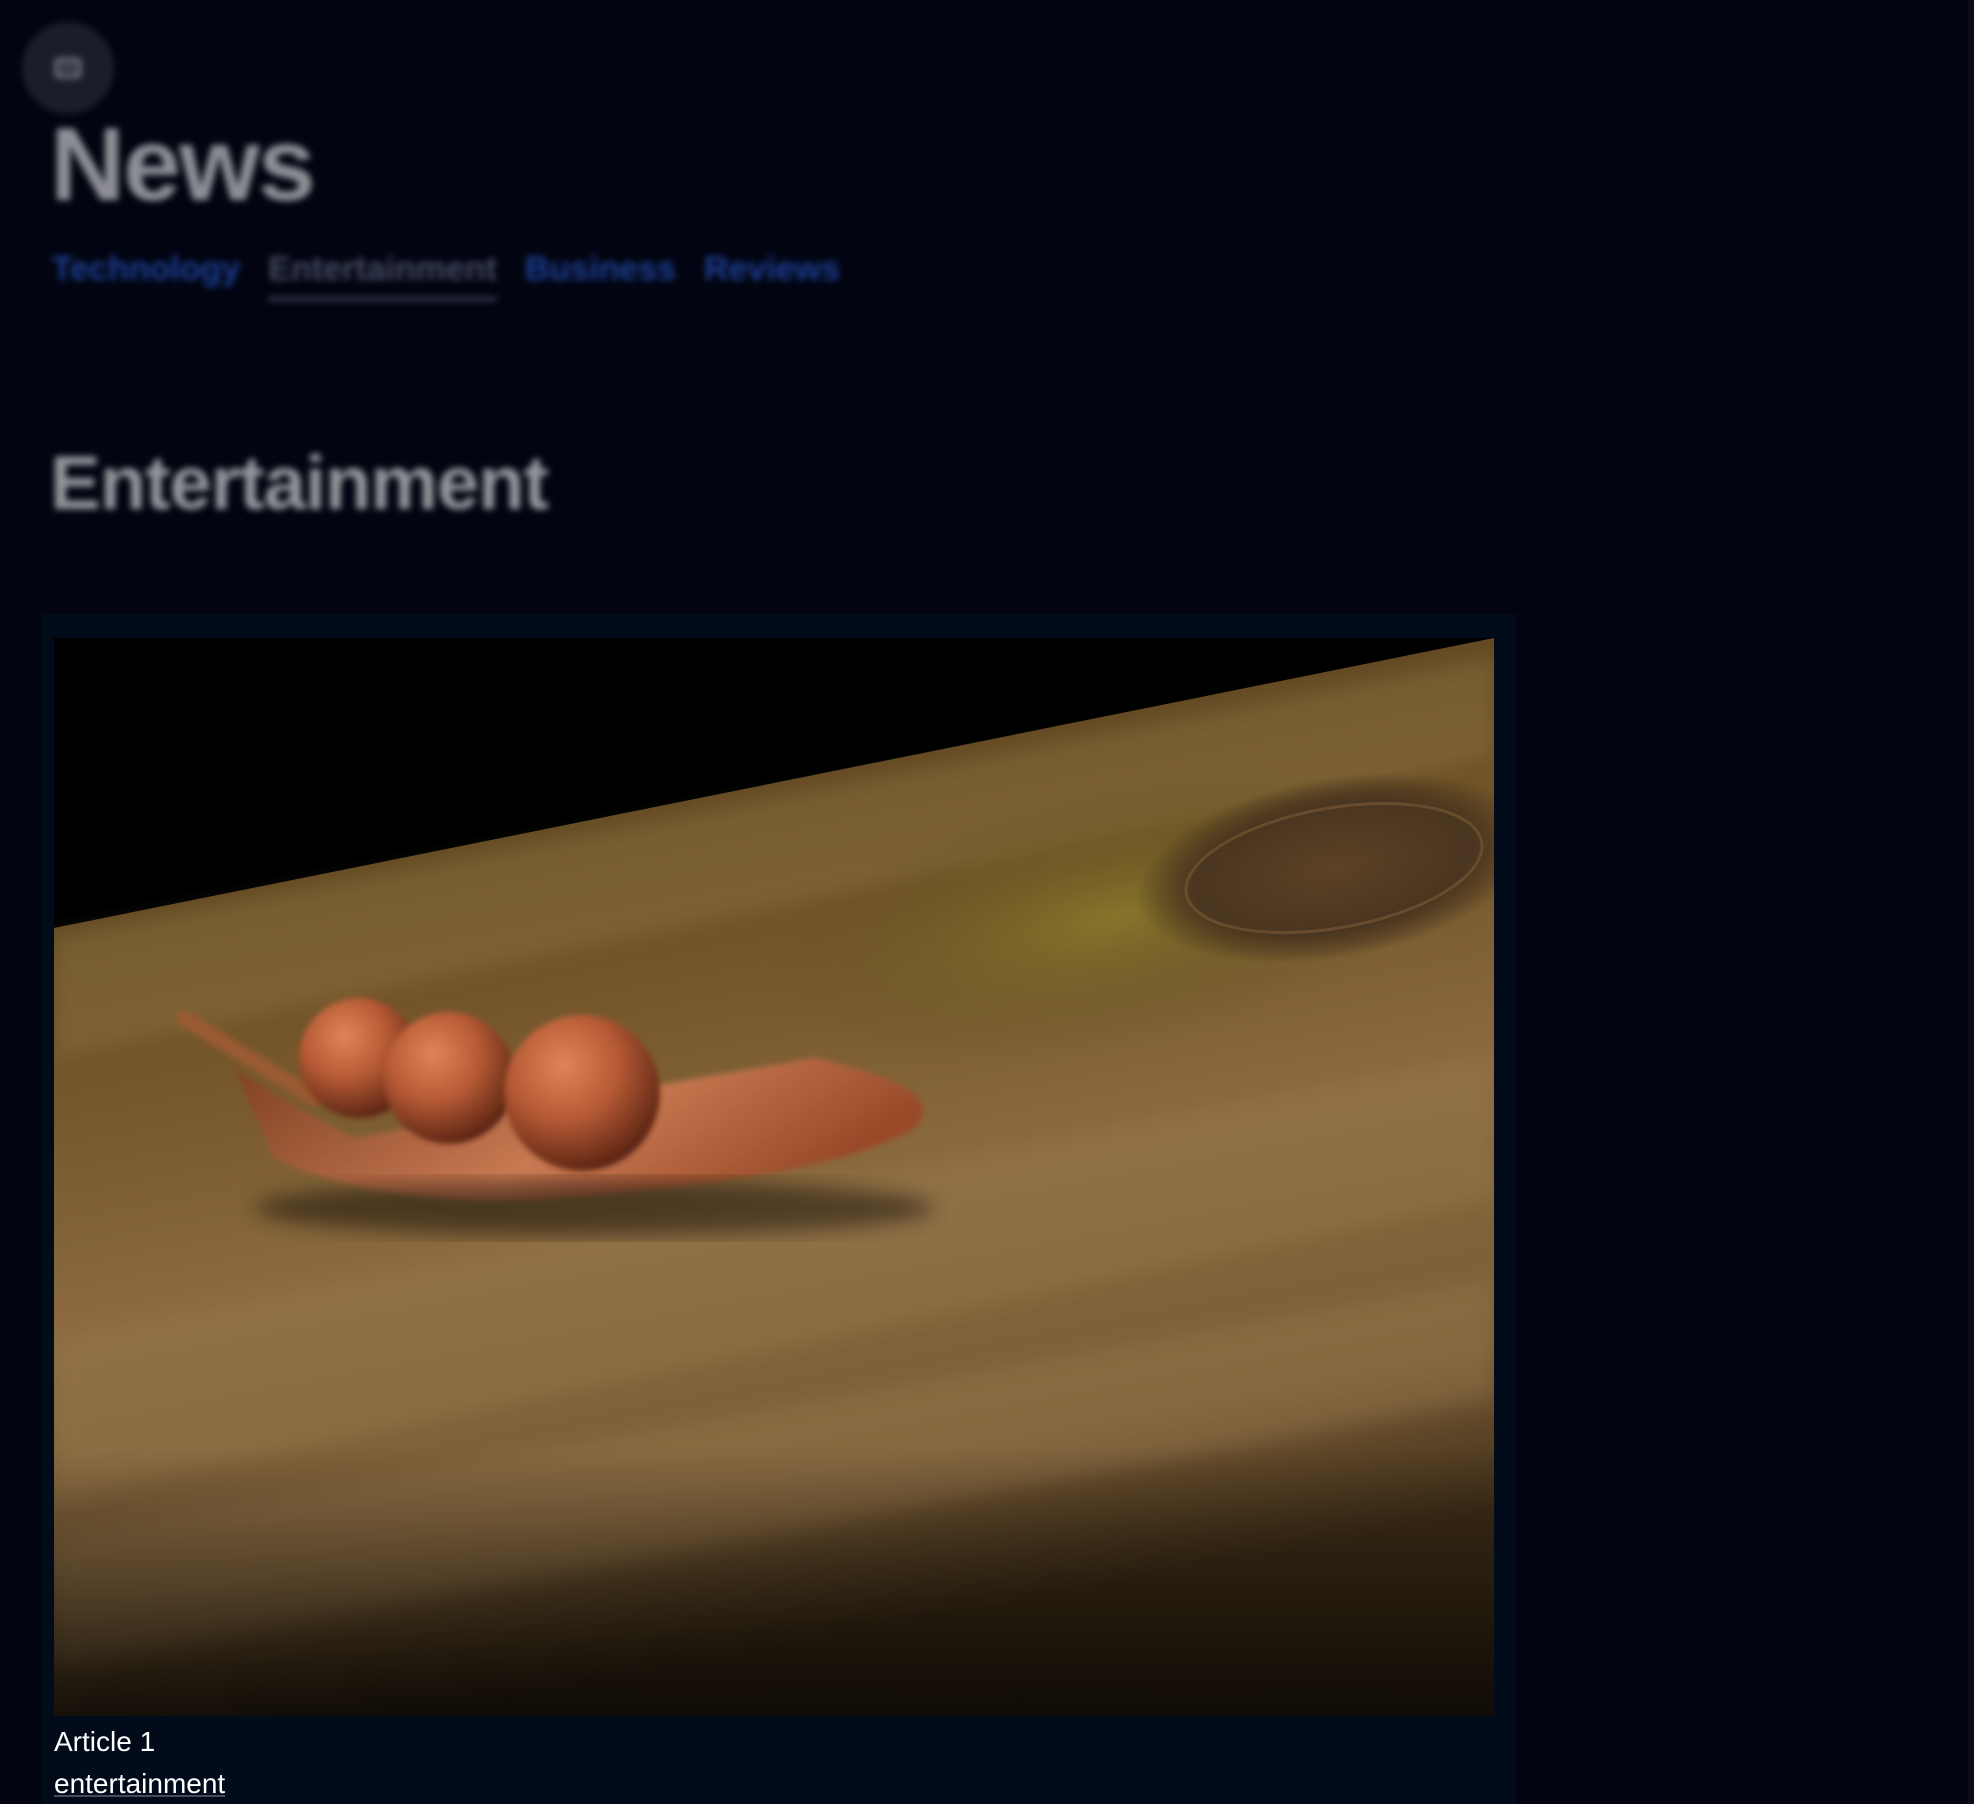  I want to click on window-edge, so click(1971, 902).